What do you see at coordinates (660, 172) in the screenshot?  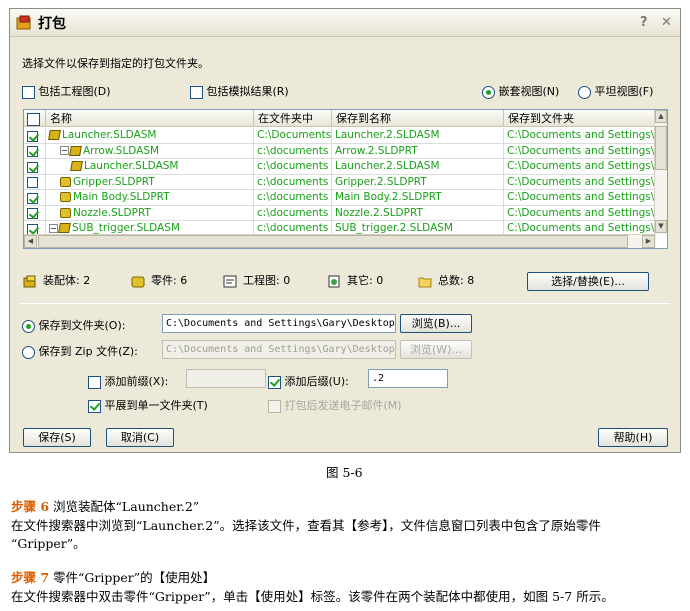 I see `vertical-scrollbar: ▲ ▼` at bounding box center [660, 172].